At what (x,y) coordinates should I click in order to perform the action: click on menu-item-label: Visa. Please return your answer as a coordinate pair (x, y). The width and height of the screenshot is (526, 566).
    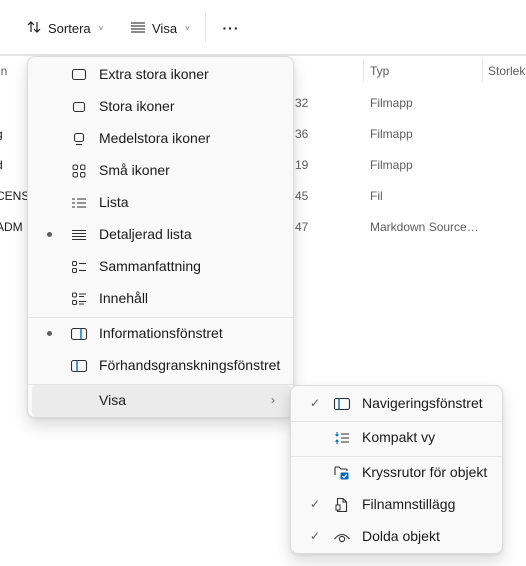
    Looking at the image, I should click on (112, 400).